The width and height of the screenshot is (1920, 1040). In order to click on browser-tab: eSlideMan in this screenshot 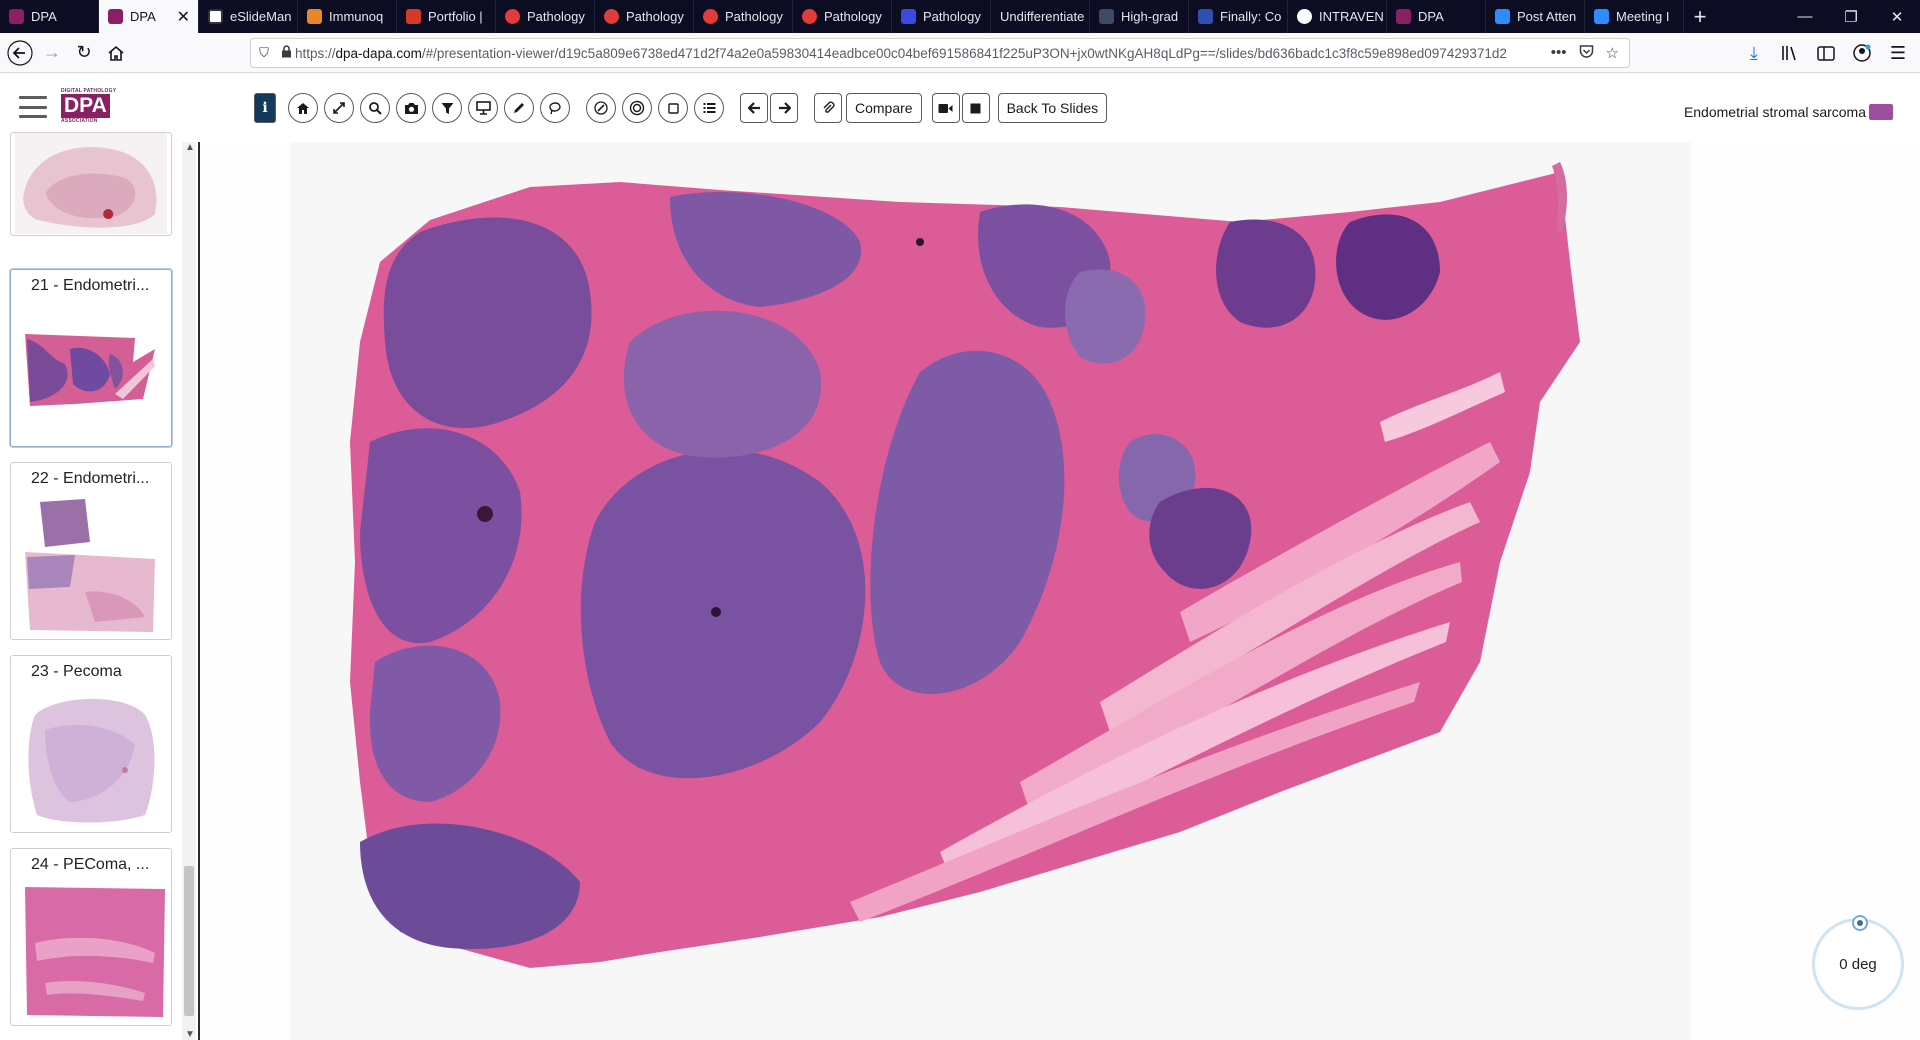, I will do `click(248, 16)`.